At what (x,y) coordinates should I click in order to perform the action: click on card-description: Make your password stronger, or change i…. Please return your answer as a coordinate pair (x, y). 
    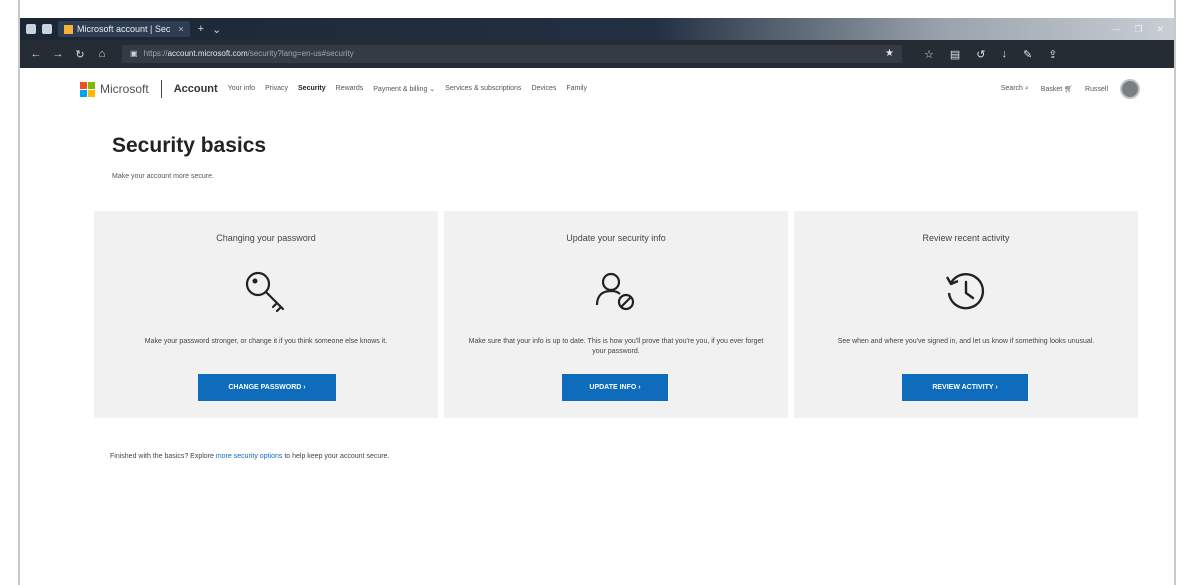
    Looking at the image, I should click on (266, 341).